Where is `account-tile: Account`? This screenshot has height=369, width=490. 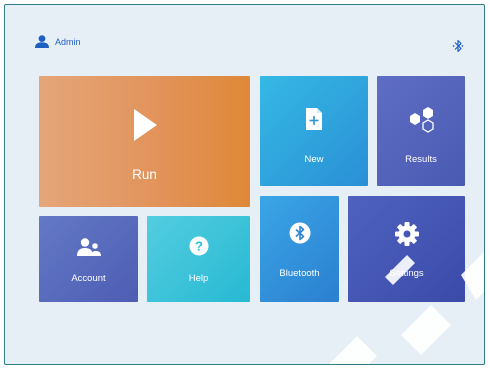 account-tile: Account is located at coordinates (88, 259).